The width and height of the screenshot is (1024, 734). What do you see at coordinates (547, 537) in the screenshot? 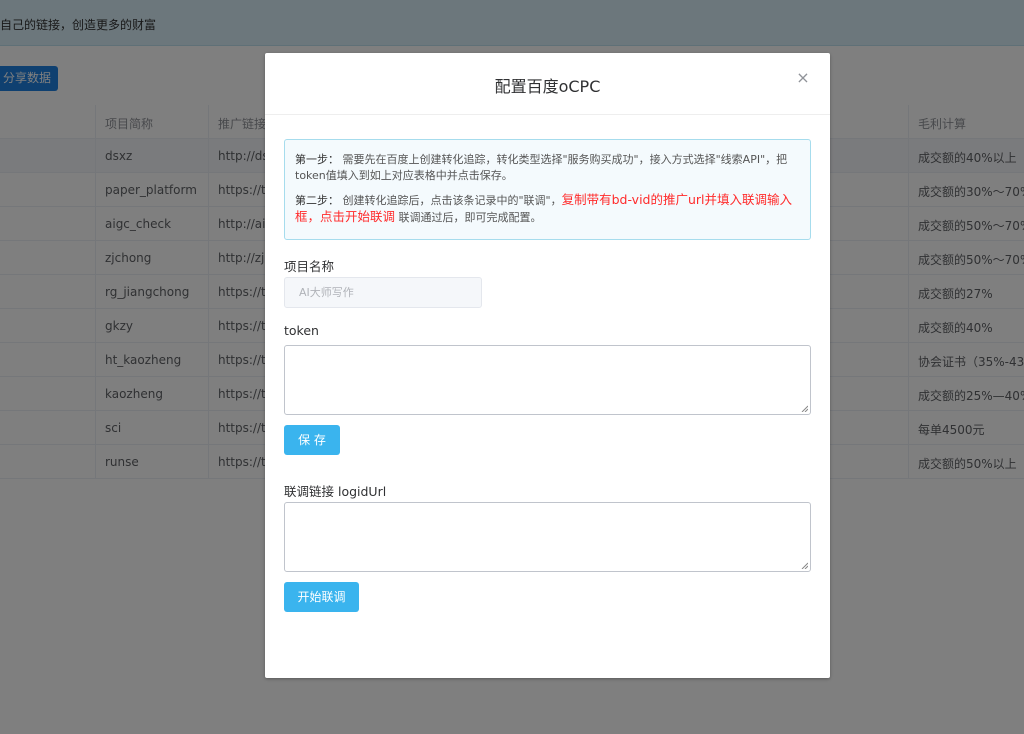
I see `logid-url-textarea` at bounding box center [547, 537].